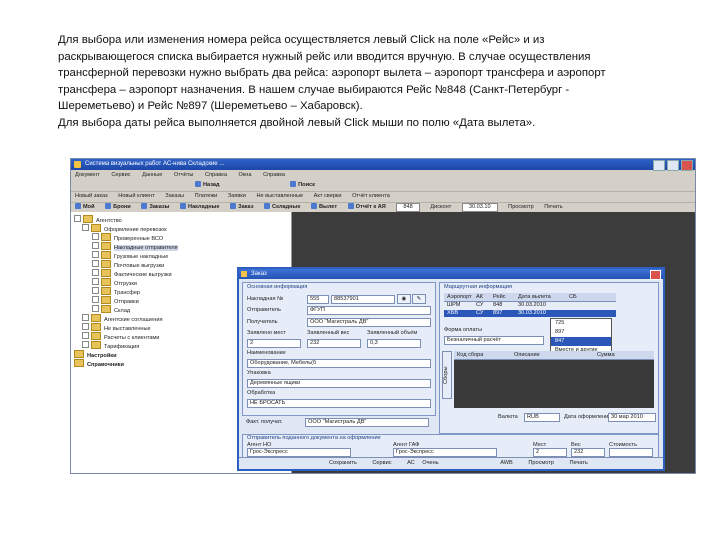 The width and height of the screenshot is (720, 540). Describe the element at coordinates (553, 207) in the screenshot. I see `toolbar-print: Печать` at that location.